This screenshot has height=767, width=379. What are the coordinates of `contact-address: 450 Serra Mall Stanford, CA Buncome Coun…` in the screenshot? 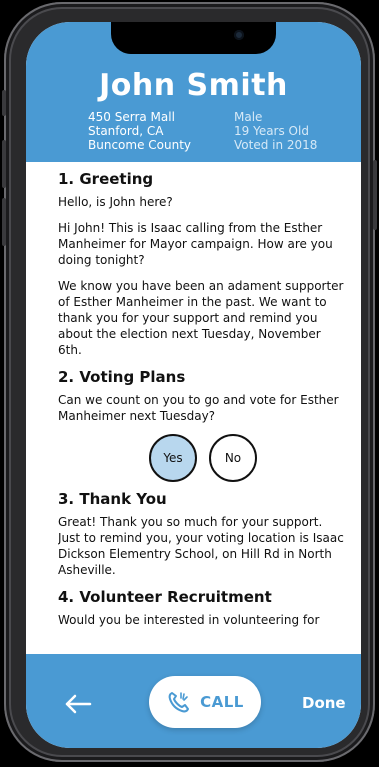 It's located at (139, 131).